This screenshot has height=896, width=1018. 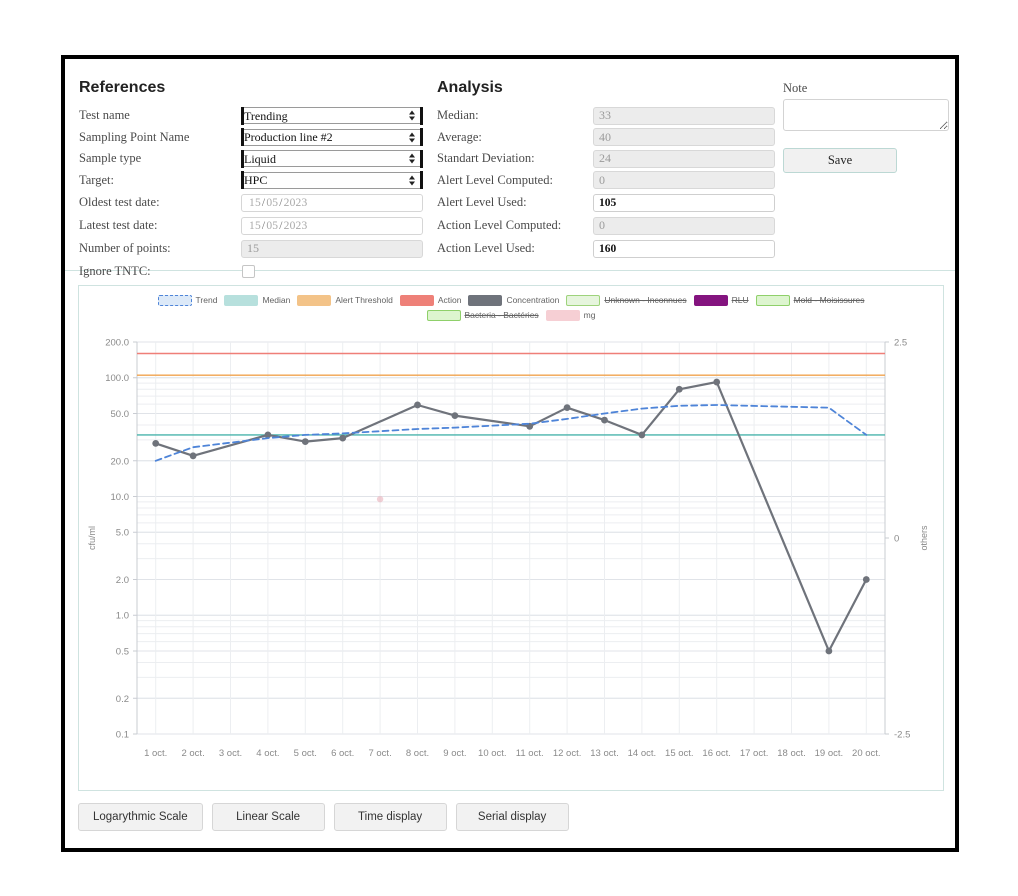 What do you see at coordinates (120, 414) in the screenshot?
I see `y-axis-tick-label: 50.0` at bounding box center [120, 414].